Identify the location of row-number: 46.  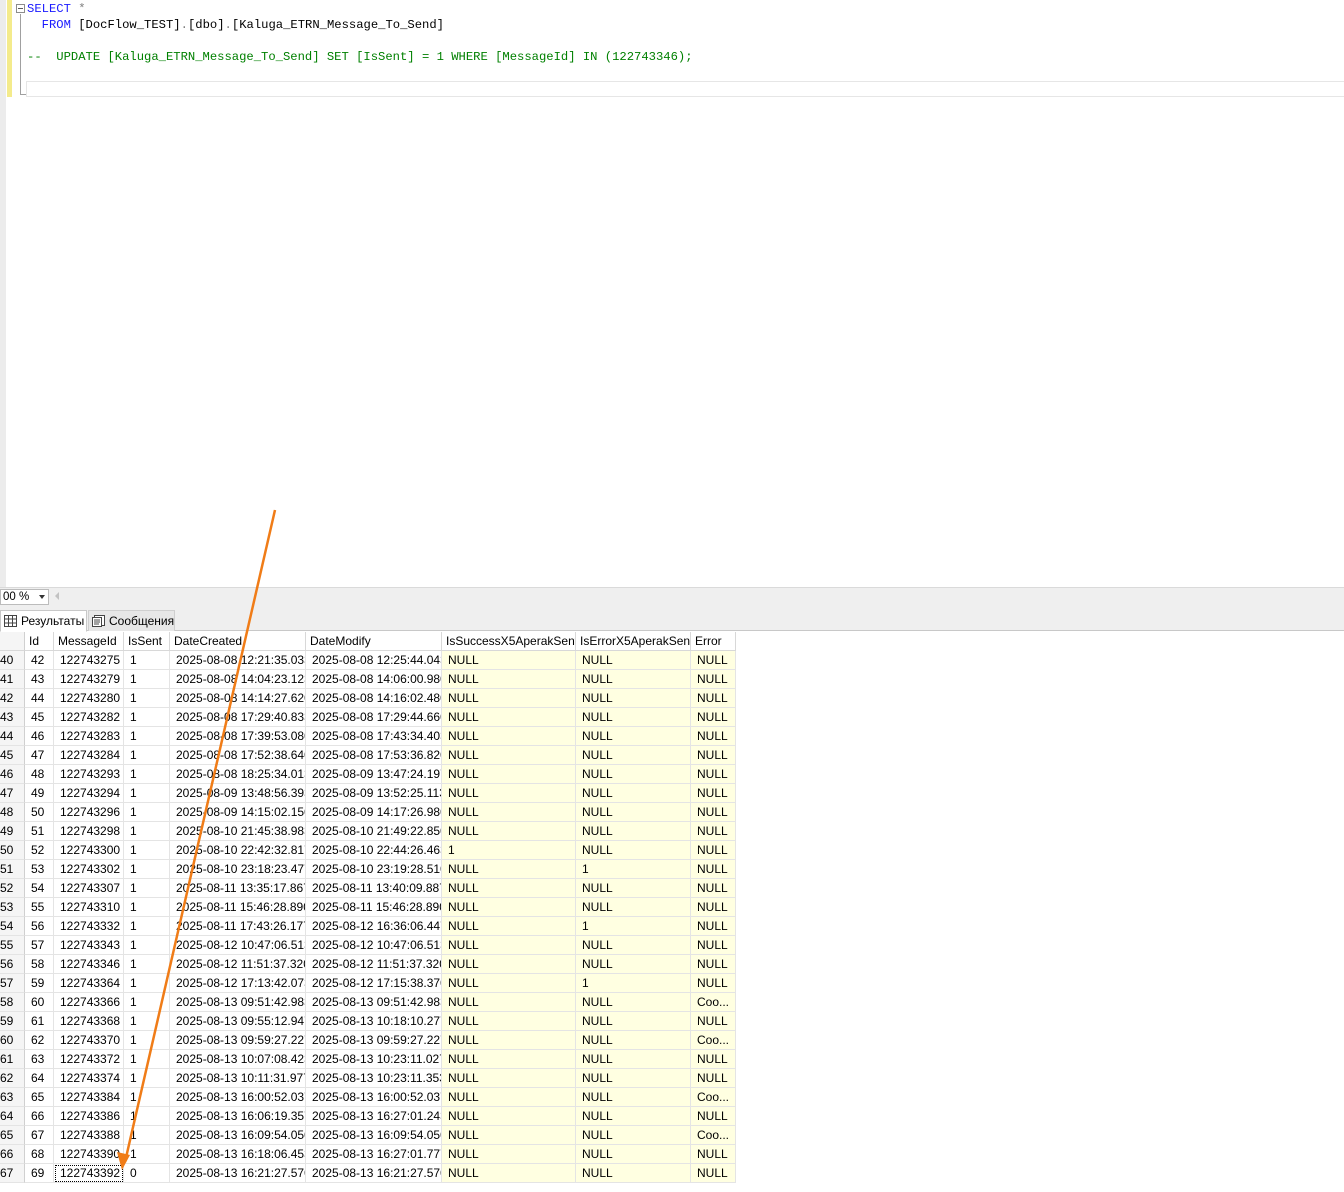
(12, 774).